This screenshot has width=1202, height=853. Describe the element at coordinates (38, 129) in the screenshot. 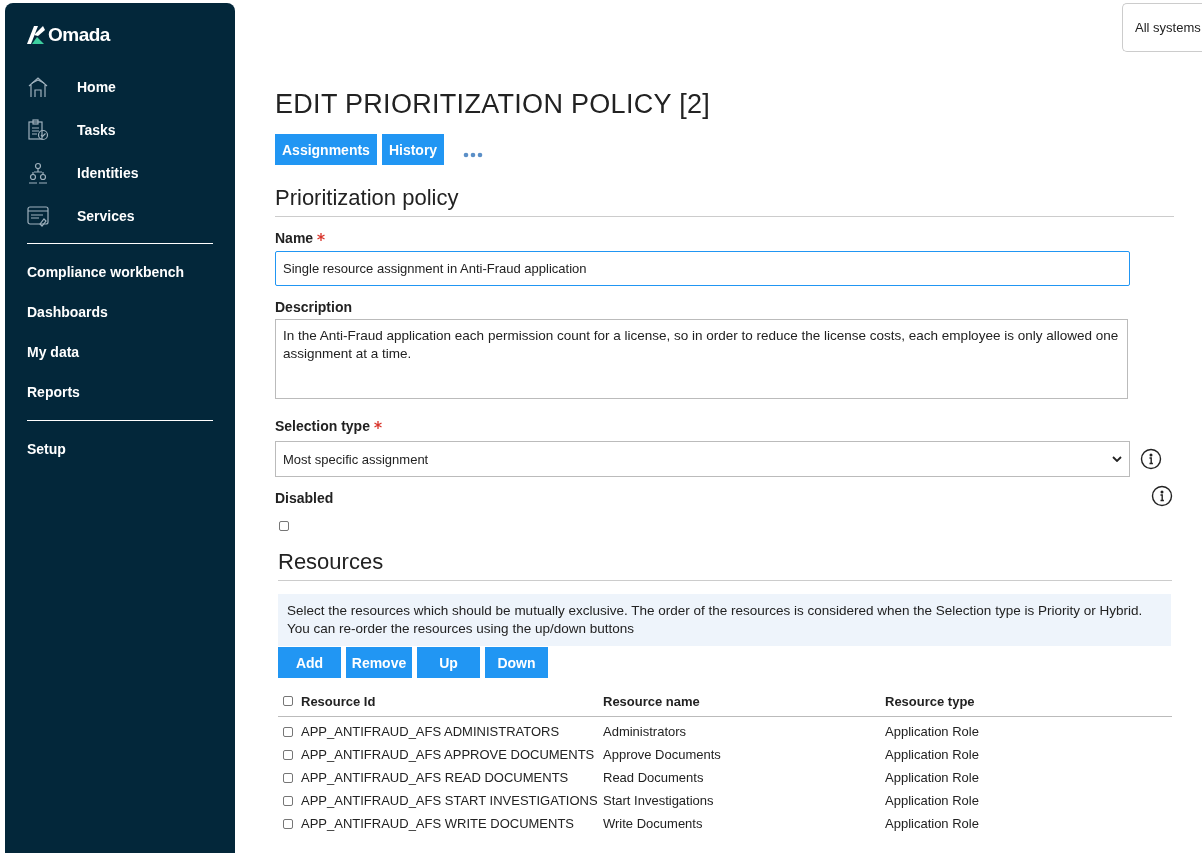

I see `clipboard-check-icon` at that location.